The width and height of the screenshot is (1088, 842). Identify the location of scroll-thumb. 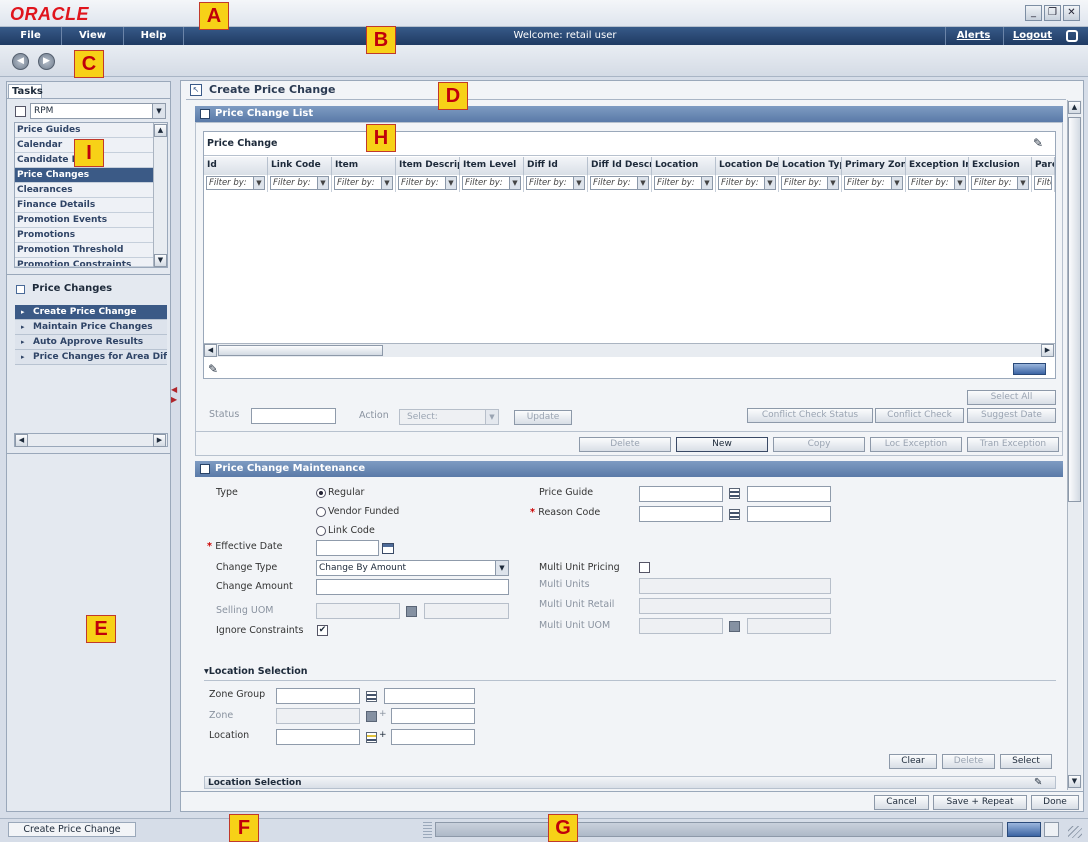
(300, 350).